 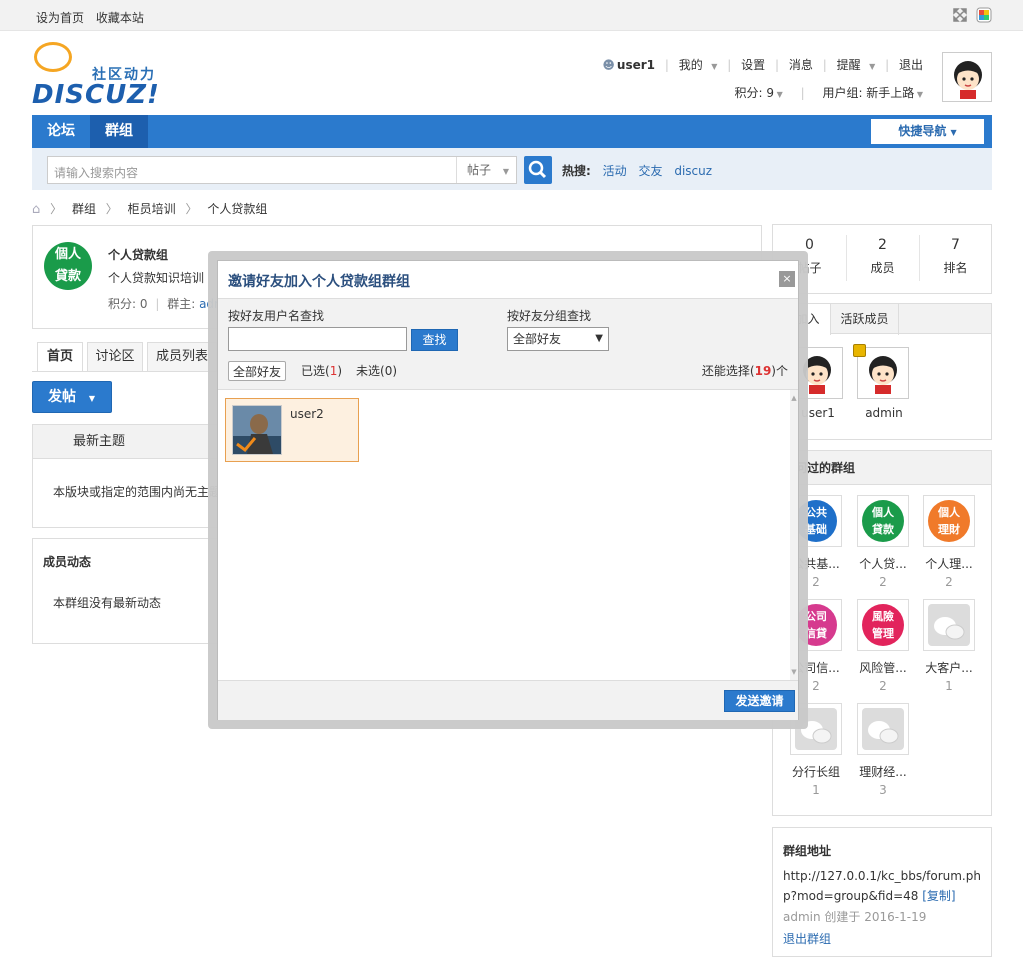 What do you see at coordinates (984, 15) in the screenshot?
I see `color-theme-icon` at bounding box center [984, 15].